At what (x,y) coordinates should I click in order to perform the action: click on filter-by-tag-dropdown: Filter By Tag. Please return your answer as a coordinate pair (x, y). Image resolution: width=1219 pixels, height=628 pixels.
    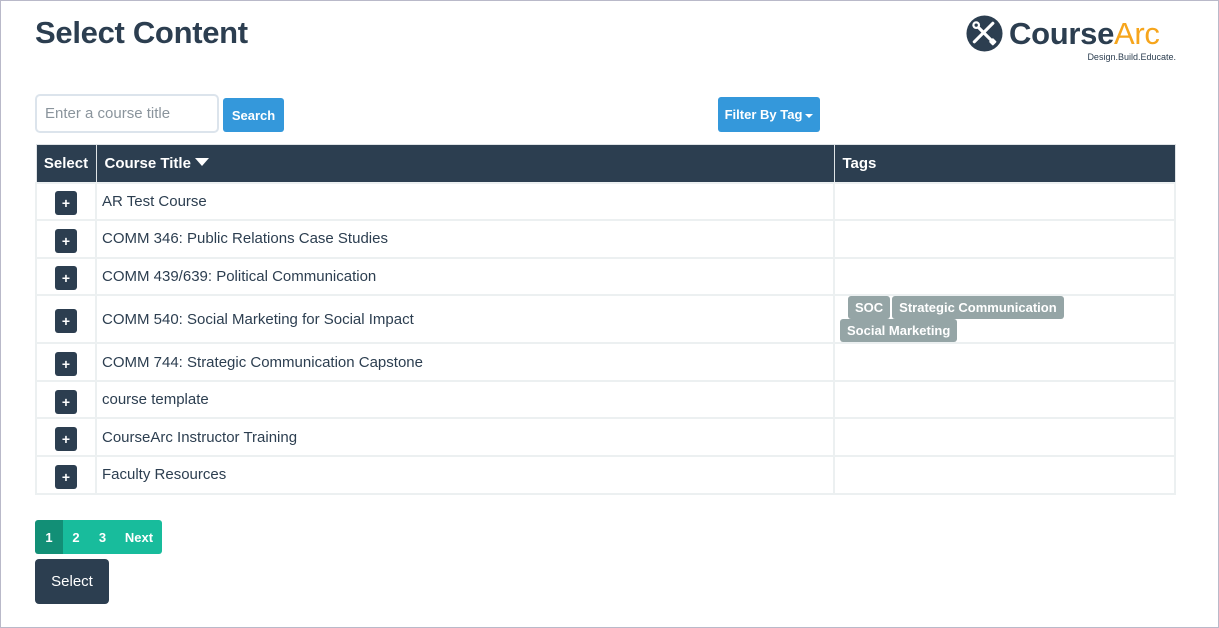
    Looking at the image, I should click on (769, 114).